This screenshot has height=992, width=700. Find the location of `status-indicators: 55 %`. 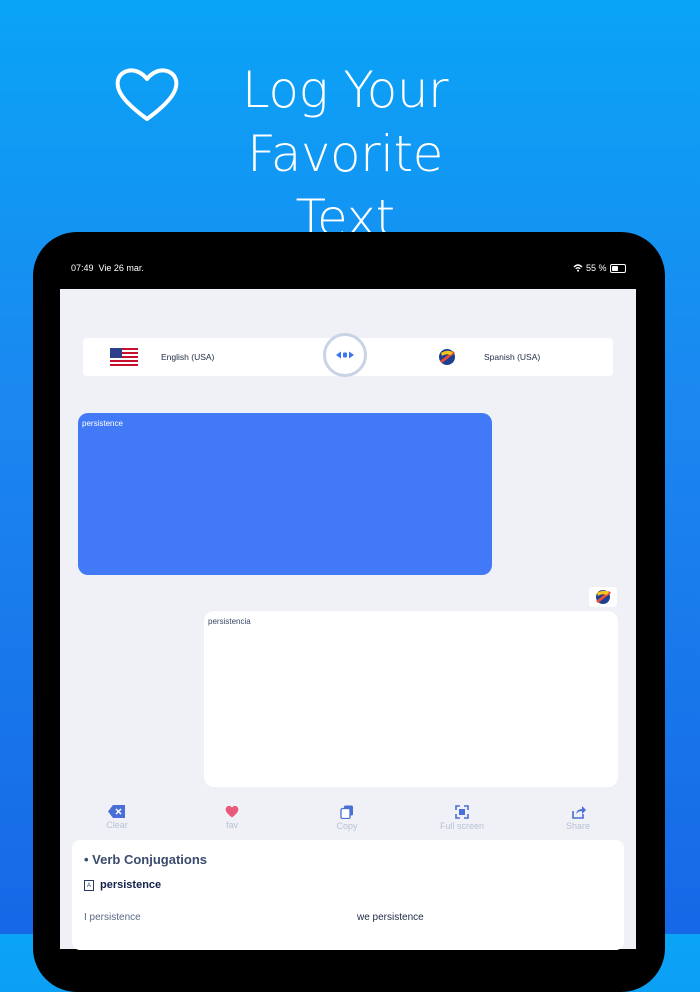

status-indicators: 55 % is located at coordinates (599, 268).